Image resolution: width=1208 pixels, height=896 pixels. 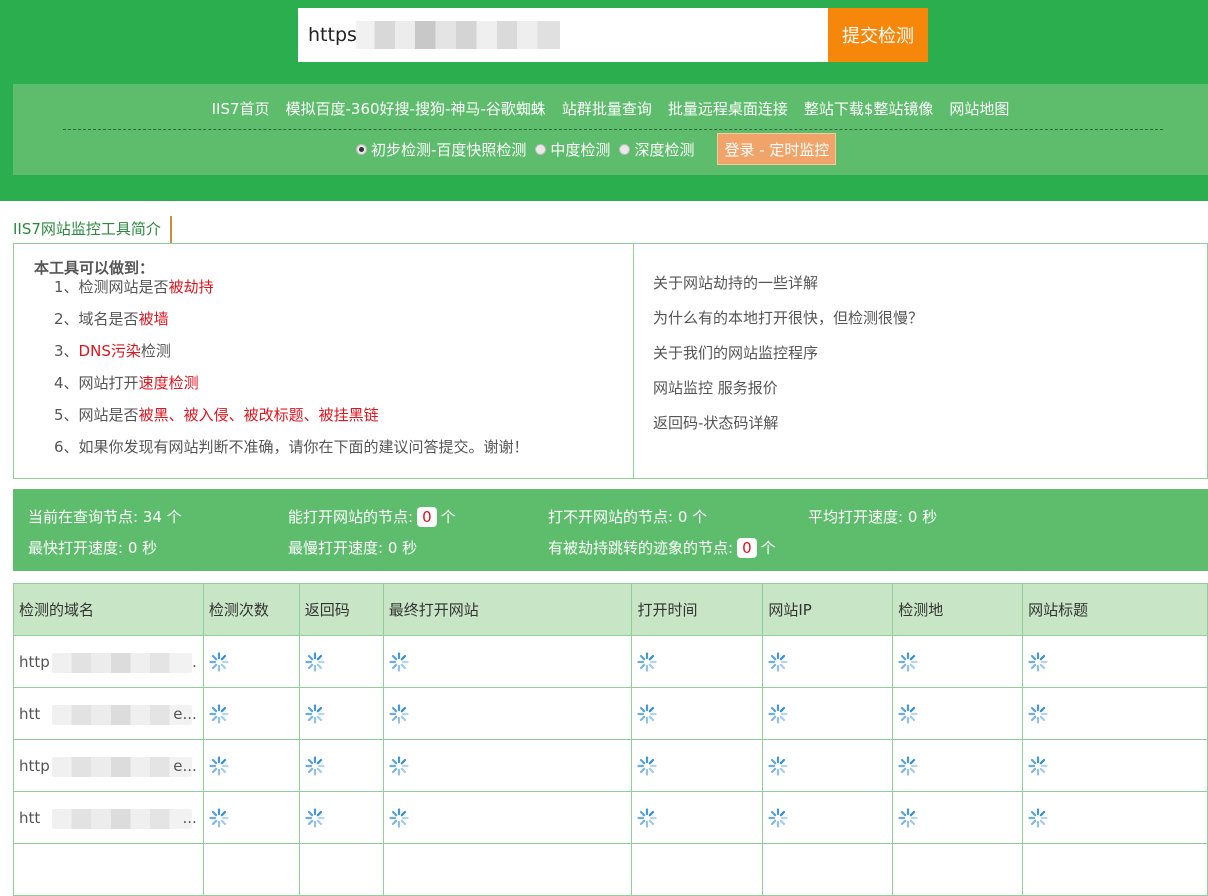 I want to click on redacted-domain, so click(x=122, y=767).